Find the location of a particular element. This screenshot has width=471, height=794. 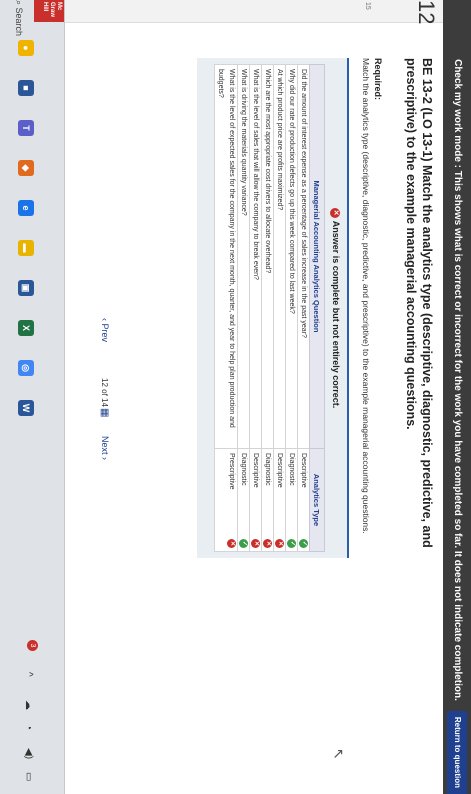

prev-button: ‹ Prev is located at coordinates (105, 330).